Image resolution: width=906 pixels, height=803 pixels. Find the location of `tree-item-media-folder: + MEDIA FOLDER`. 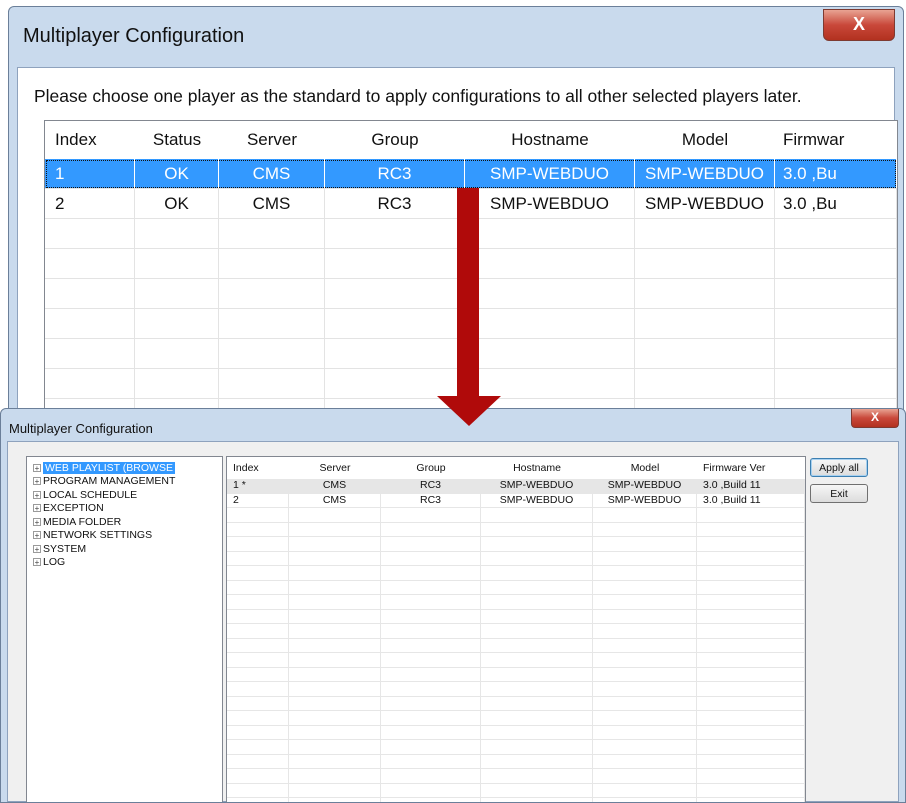

tree-item-media-folder: + MEDIA FOLDER is located at coordinates (124, 522).